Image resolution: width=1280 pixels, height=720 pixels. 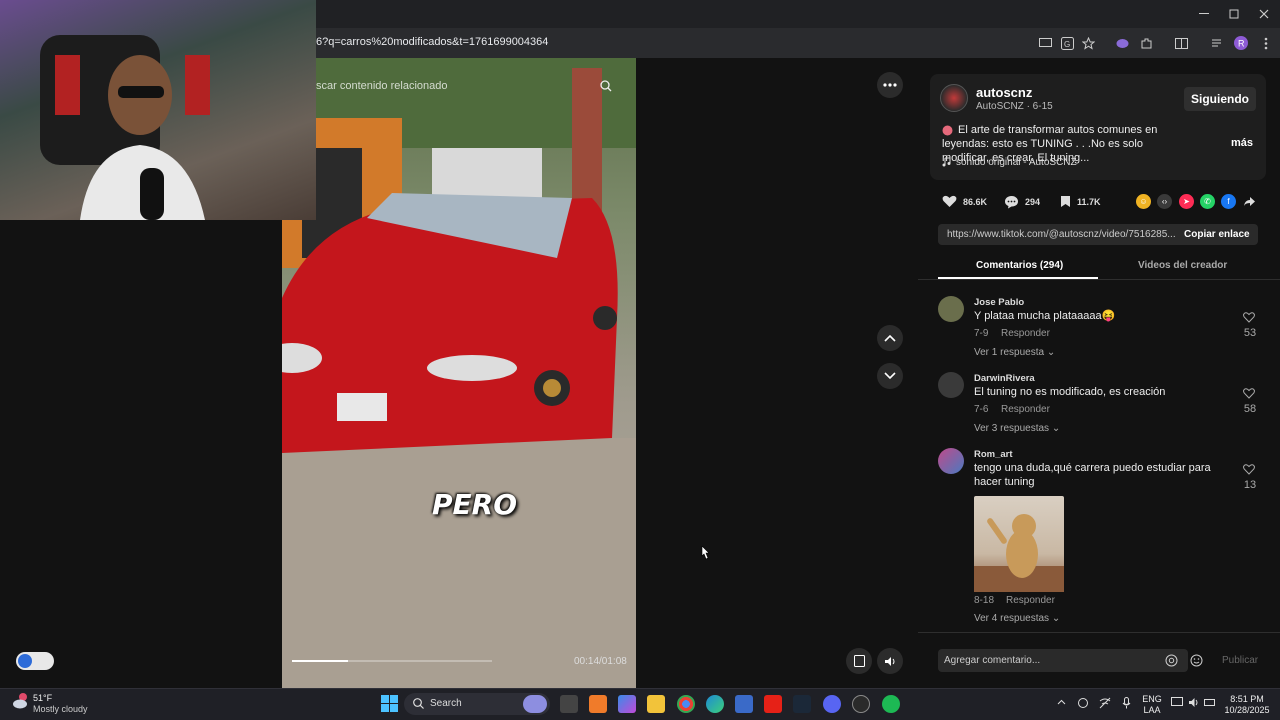 What do you see at coordinates (832, 704) in the screenshot?
I see `discord-icon` at bounding box center [832, 704].